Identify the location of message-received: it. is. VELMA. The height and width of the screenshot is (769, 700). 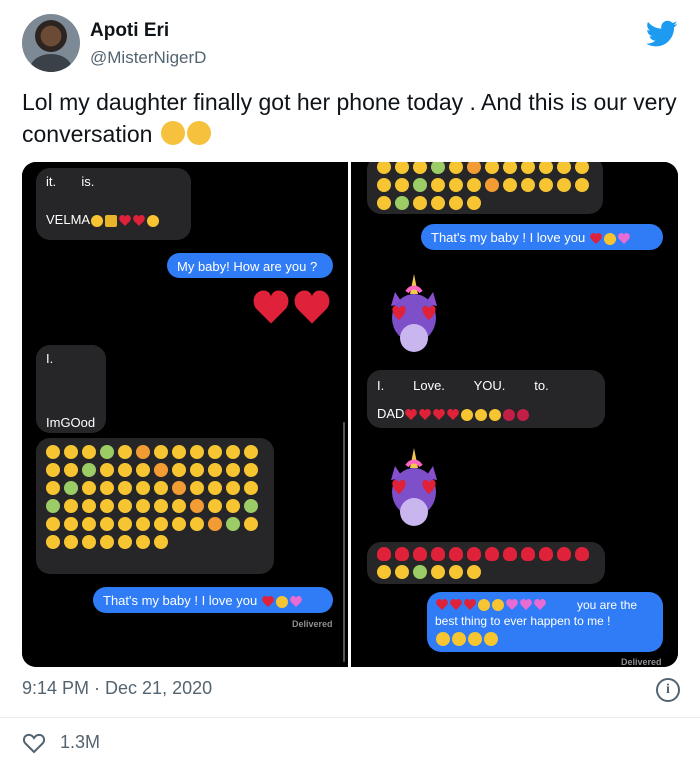
(113, 204).